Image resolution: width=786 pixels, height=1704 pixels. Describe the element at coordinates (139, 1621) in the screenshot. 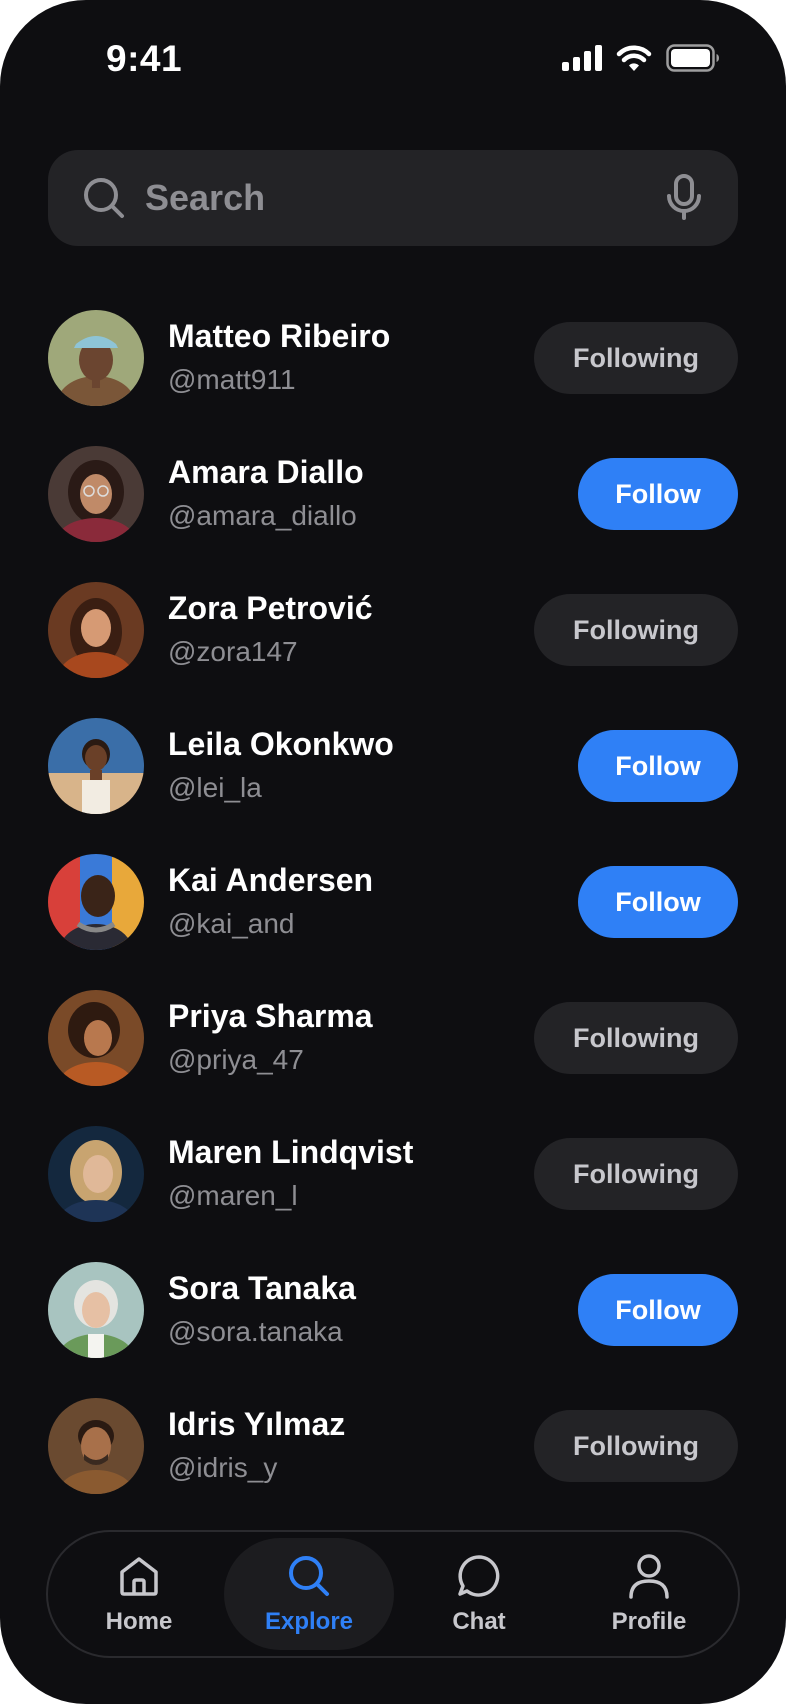

I see `tab-label: Home` at that location.